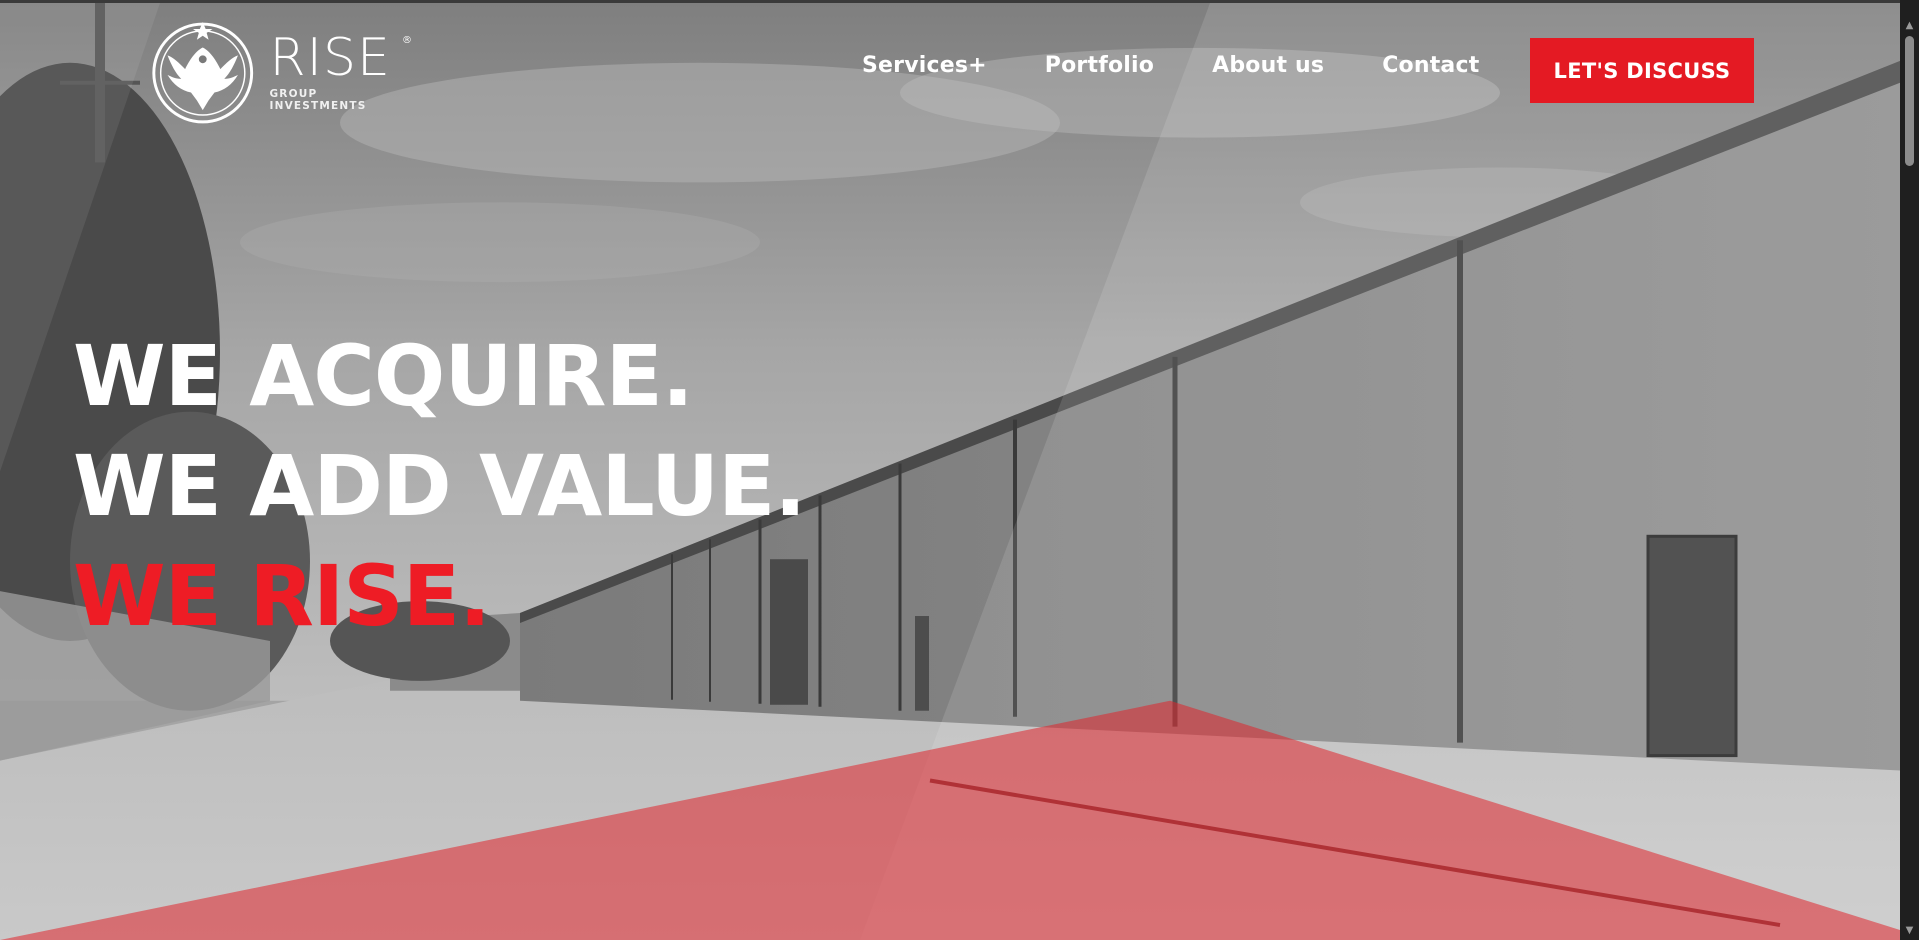  Describe the element at coordinates (1909, 930) in the screenshot. I see `chevron-down-icon: ▼` at that location.